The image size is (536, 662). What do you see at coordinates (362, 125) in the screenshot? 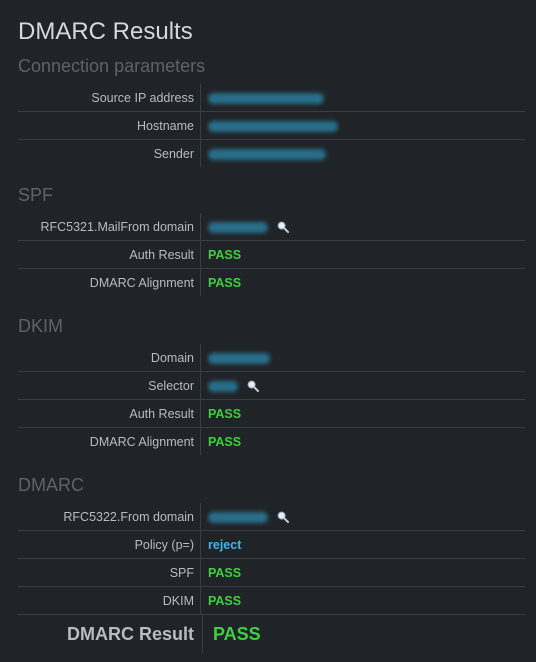
I see `hostname-value` at bounding box center [362, 125].